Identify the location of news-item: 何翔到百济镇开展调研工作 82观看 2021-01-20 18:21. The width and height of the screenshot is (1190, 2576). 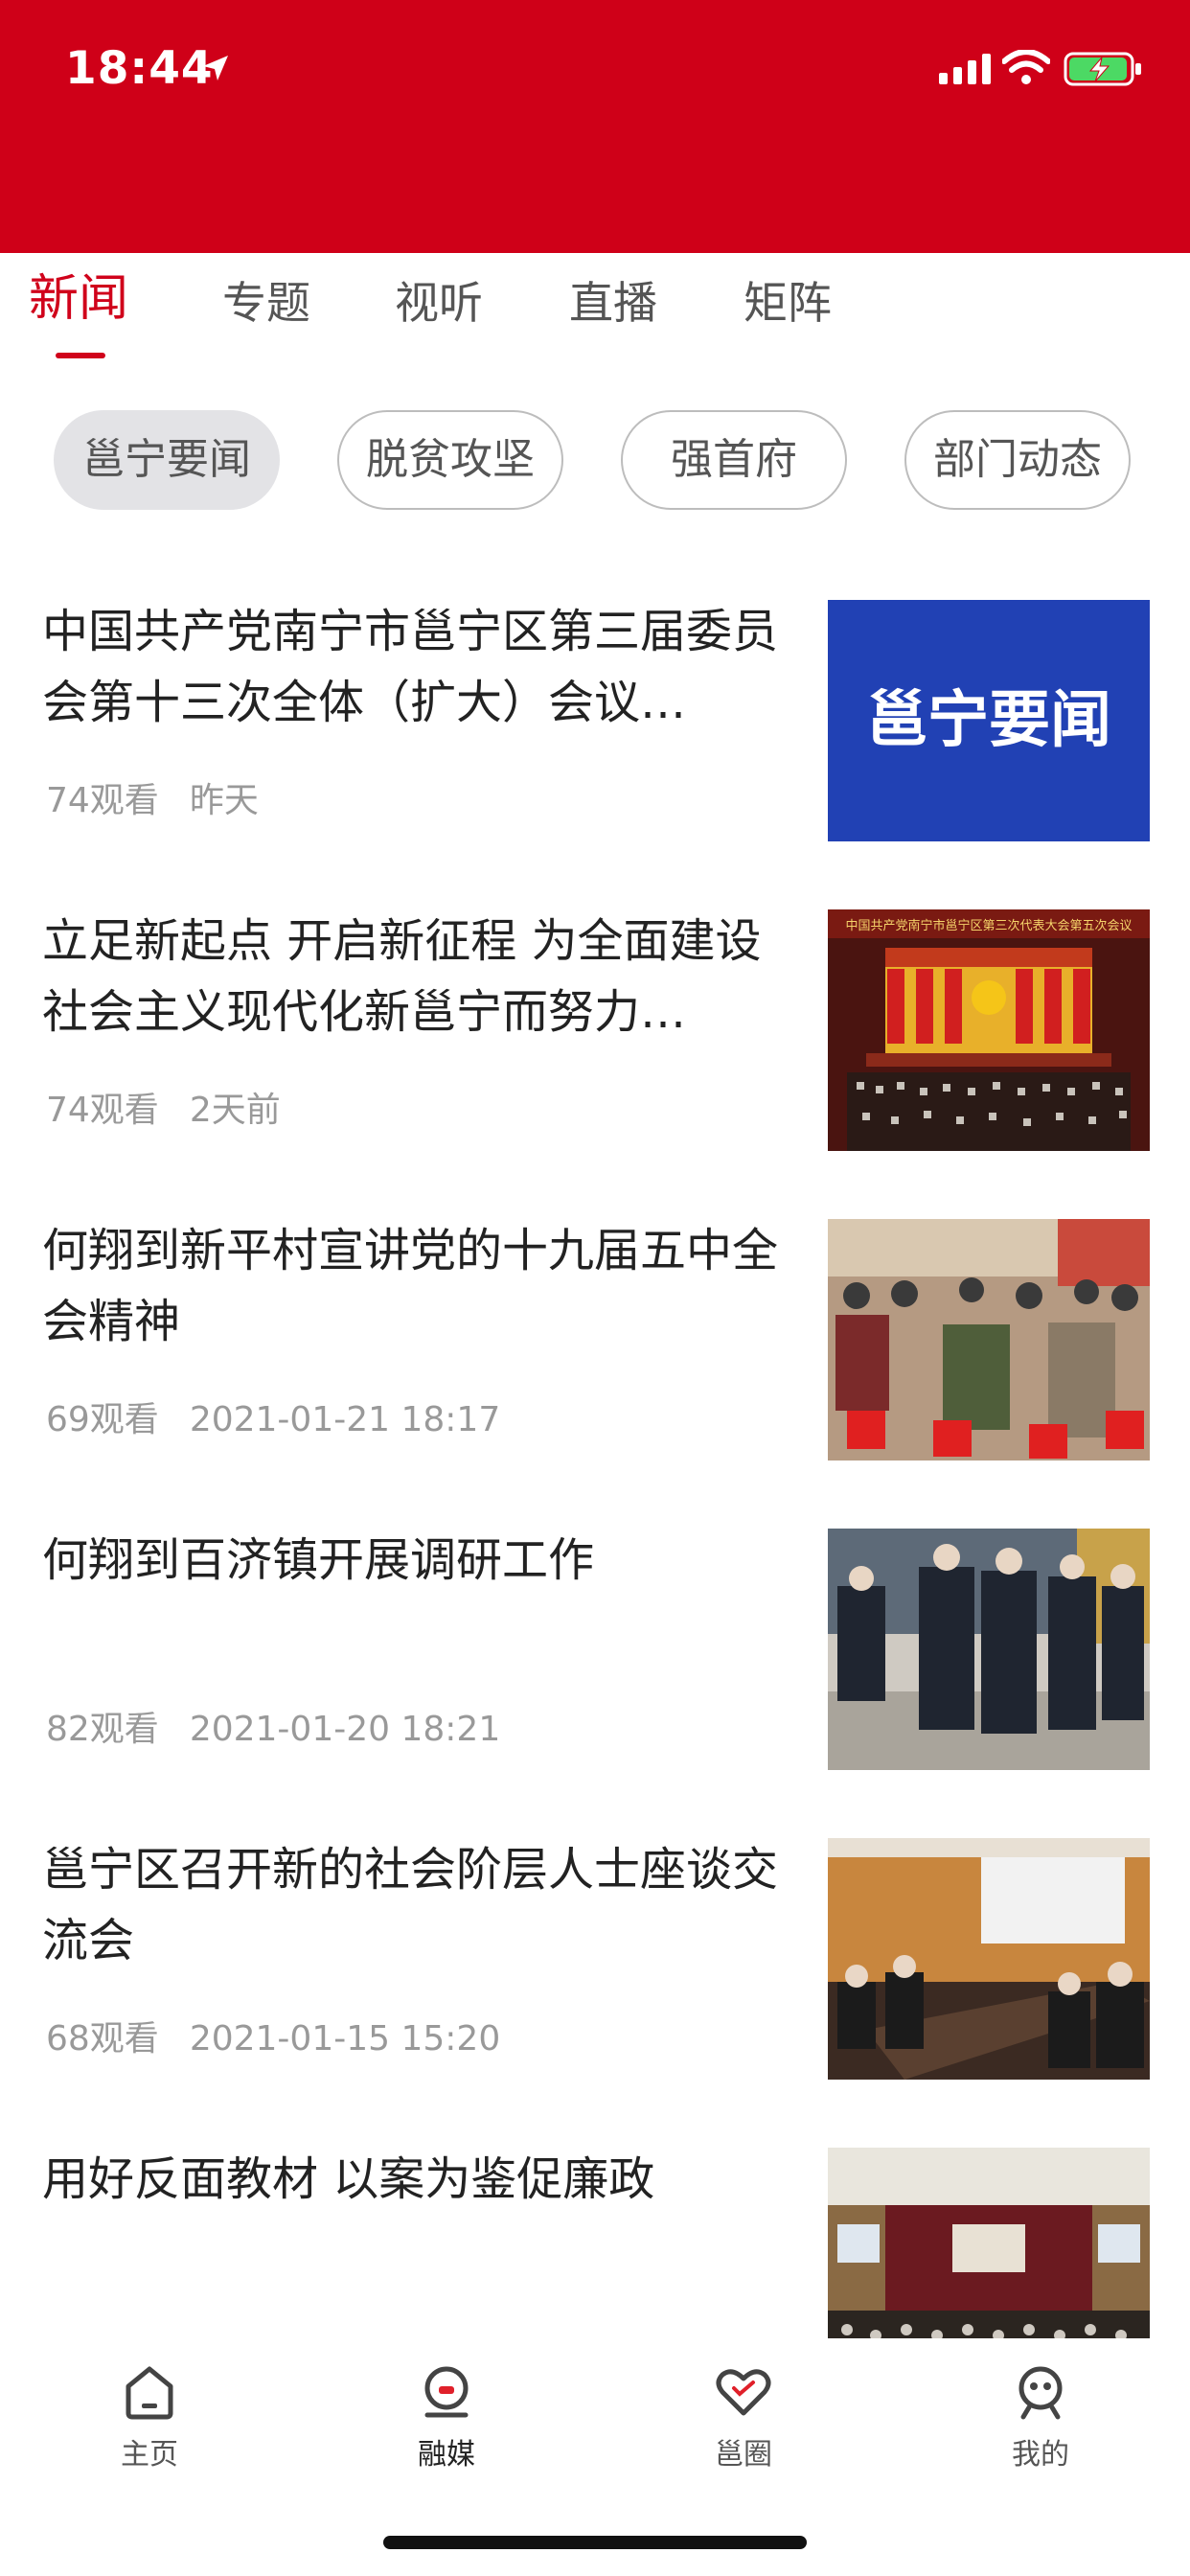
(595, 1668).